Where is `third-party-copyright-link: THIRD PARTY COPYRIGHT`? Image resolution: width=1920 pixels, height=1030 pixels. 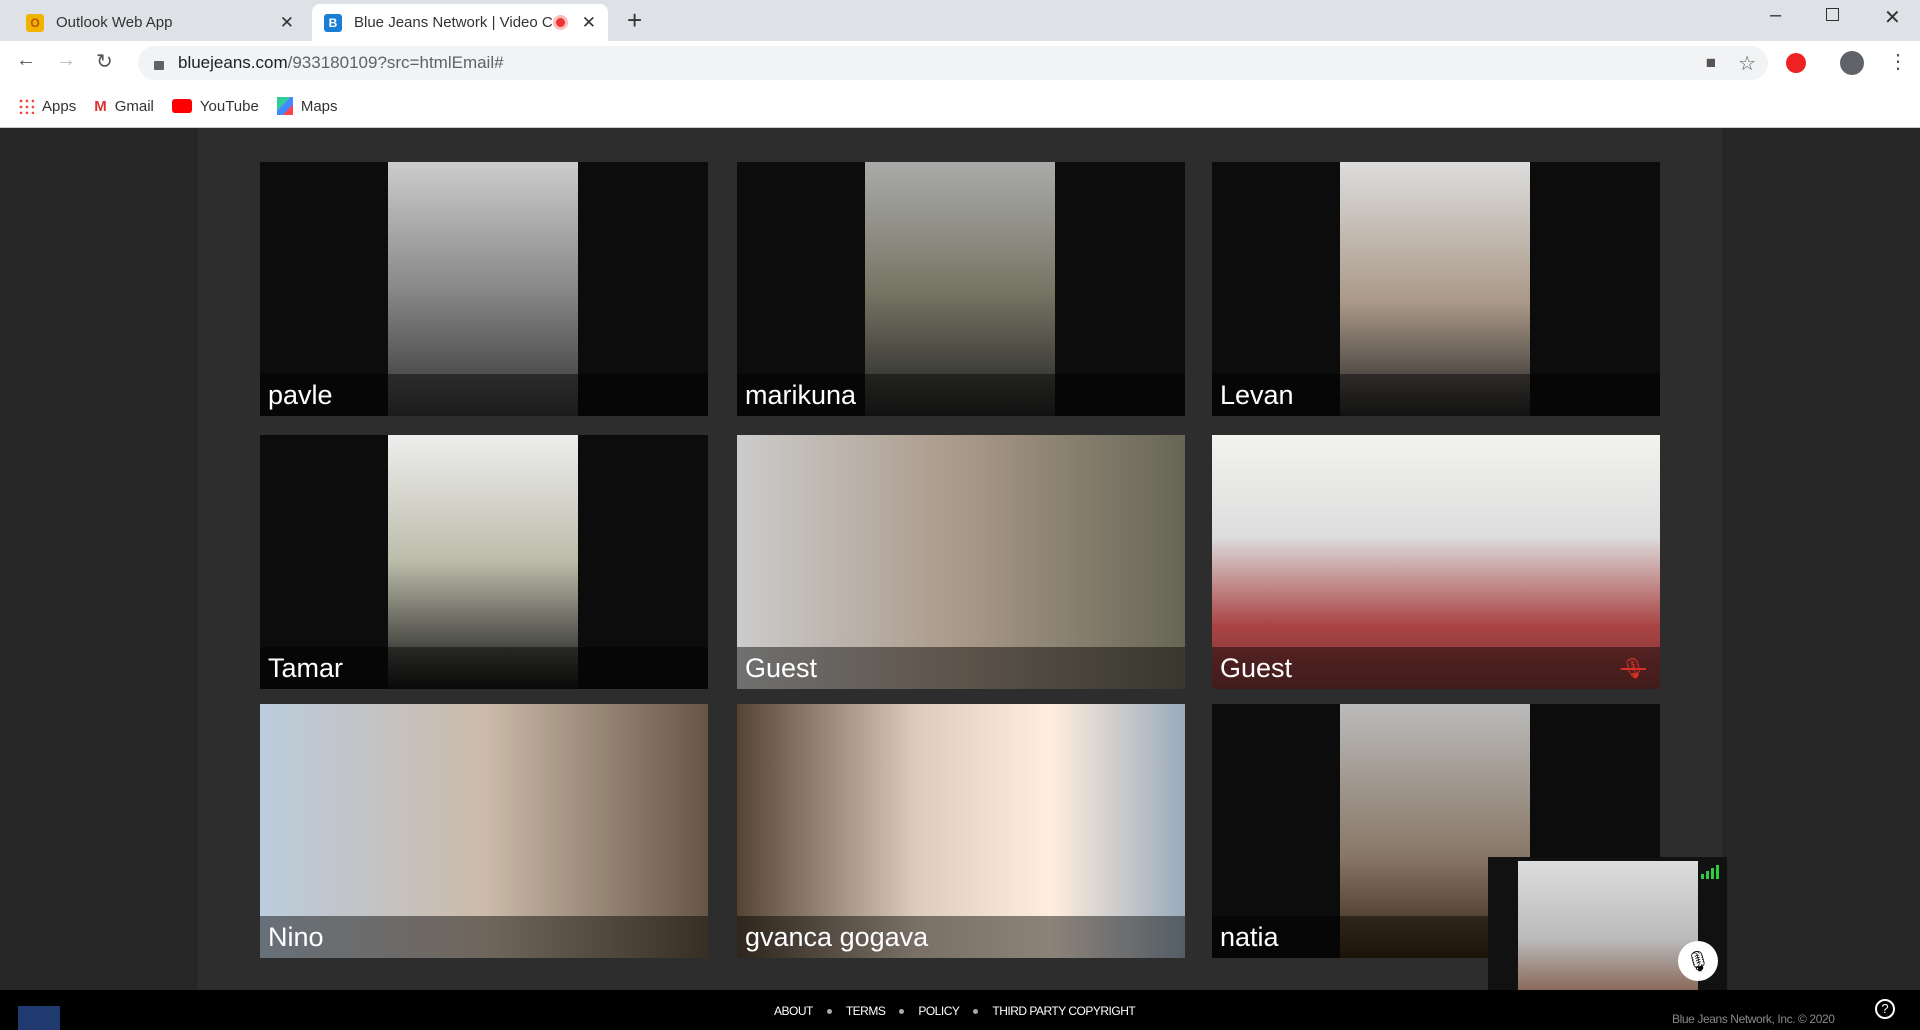 third-party-copyright-link: THIRD PARTY COPYRIGHT is located at coordinates (1063, 1011).